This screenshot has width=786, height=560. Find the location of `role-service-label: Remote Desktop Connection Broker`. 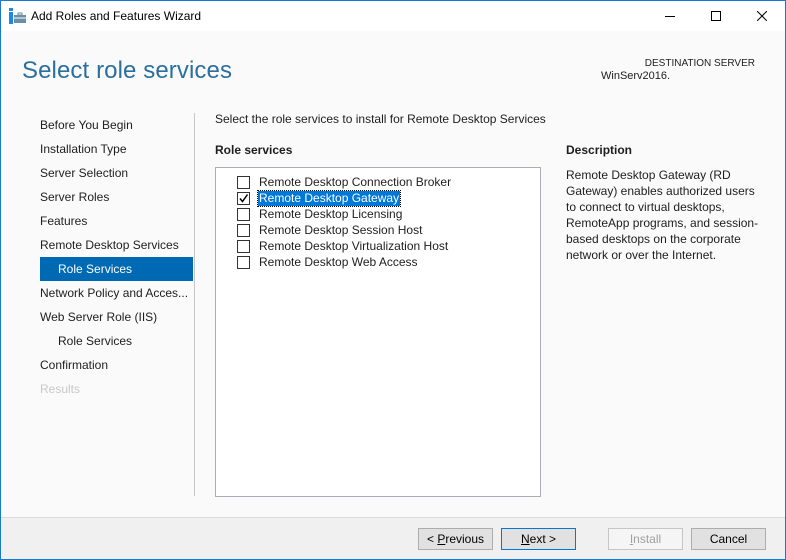

role-service-label: Remote Desktop Connection Broker is located at coordinates (355, 182).